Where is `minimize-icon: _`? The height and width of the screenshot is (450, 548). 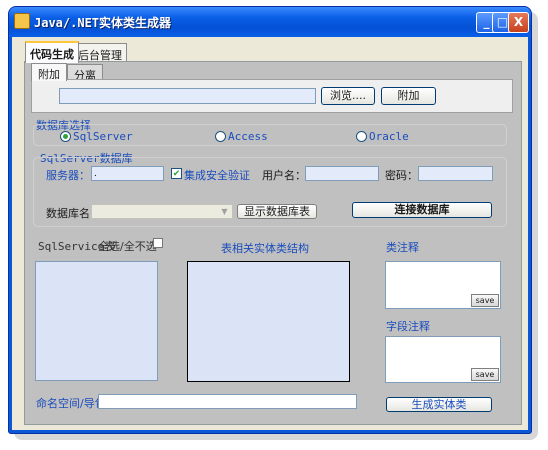
minimize-icon: _ is located at coordinates (486, 22).